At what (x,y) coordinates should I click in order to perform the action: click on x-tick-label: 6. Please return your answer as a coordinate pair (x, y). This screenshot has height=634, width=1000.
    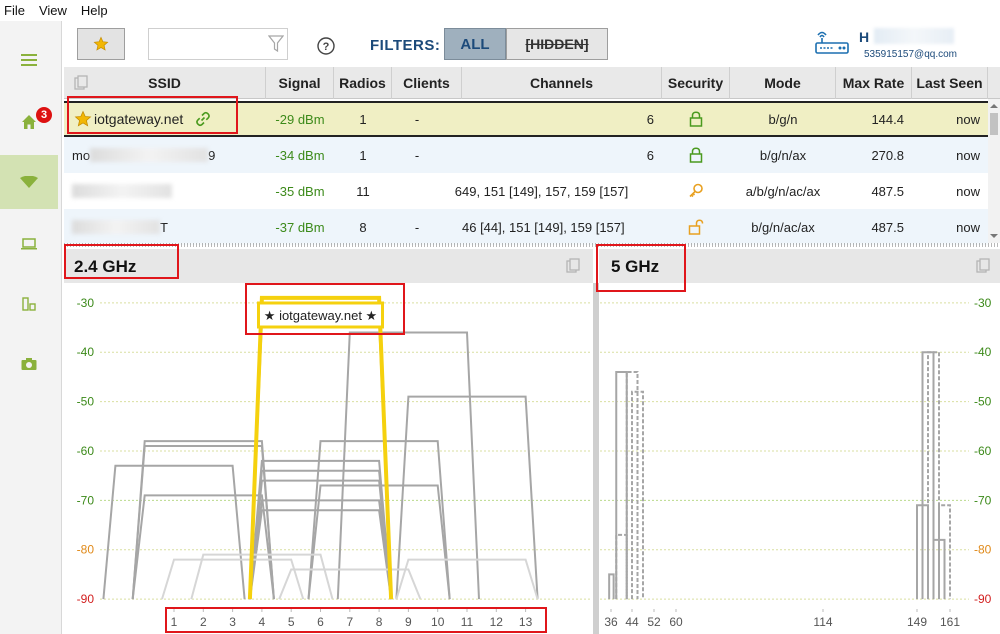
    Looking at the image, I should click on (320, 622).